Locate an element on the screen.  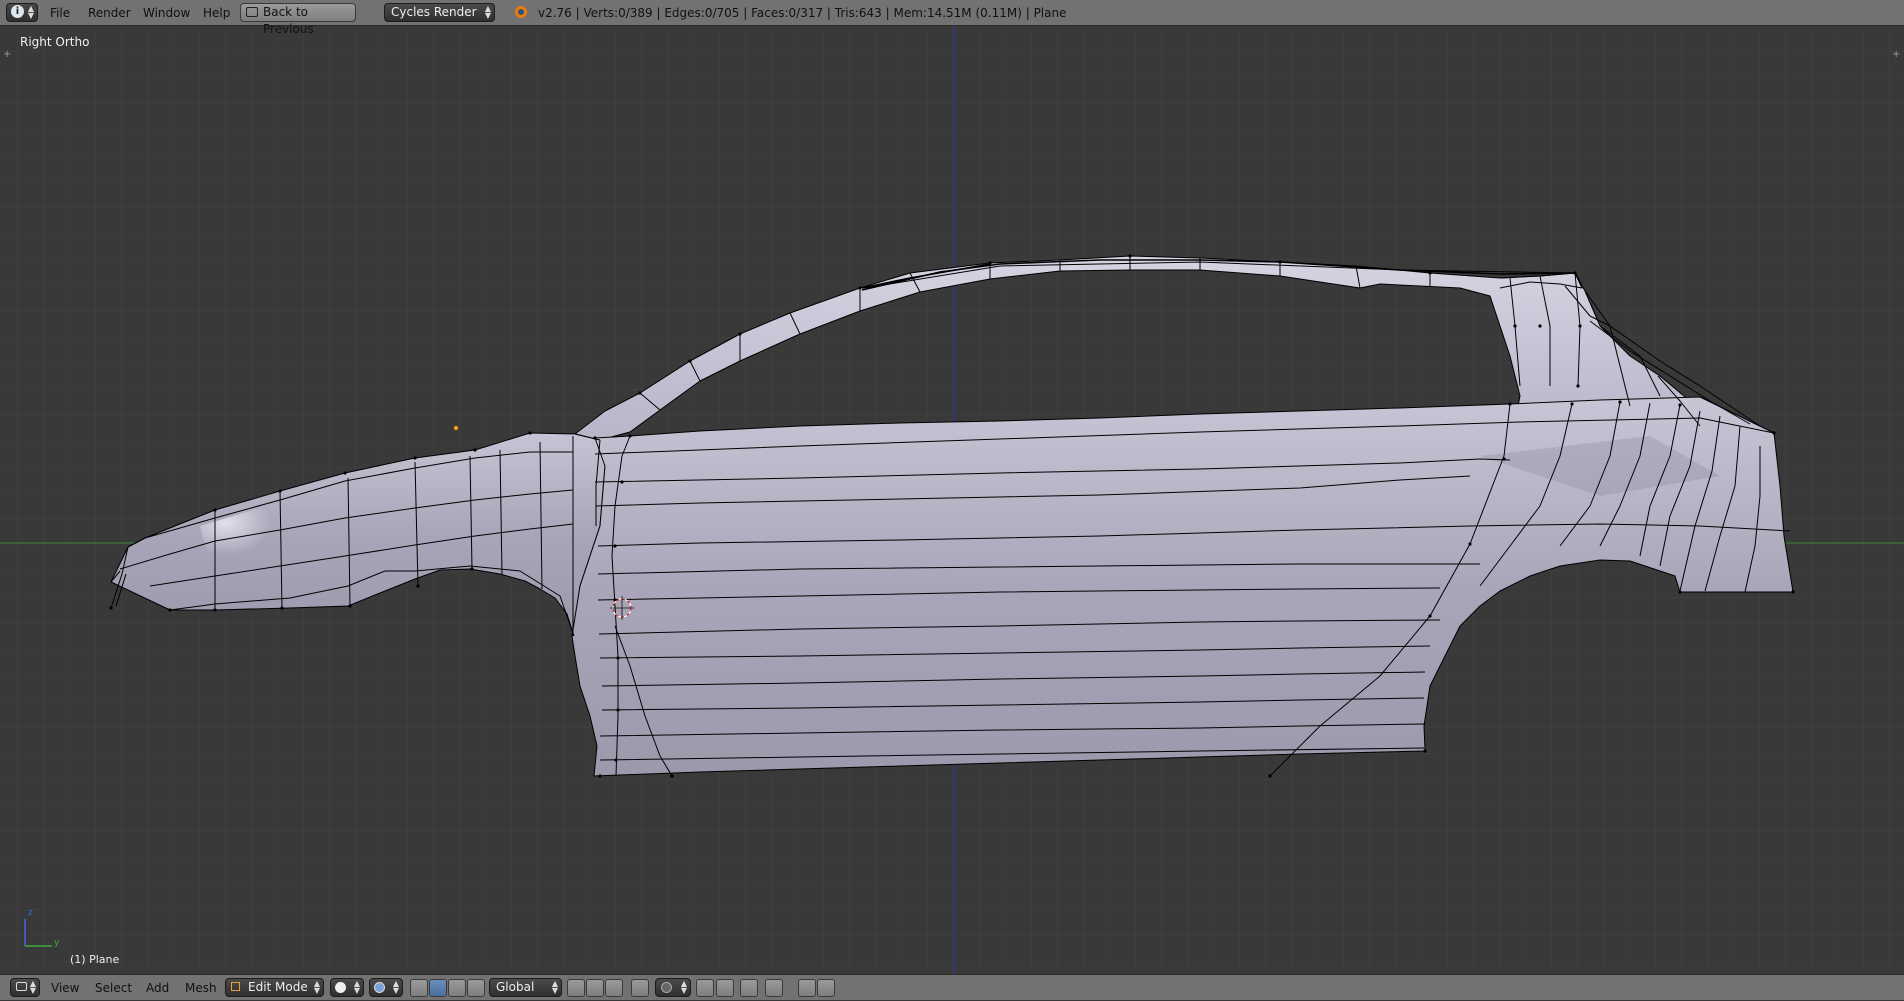
menu-select: Select is located at coordinates (113, 988).